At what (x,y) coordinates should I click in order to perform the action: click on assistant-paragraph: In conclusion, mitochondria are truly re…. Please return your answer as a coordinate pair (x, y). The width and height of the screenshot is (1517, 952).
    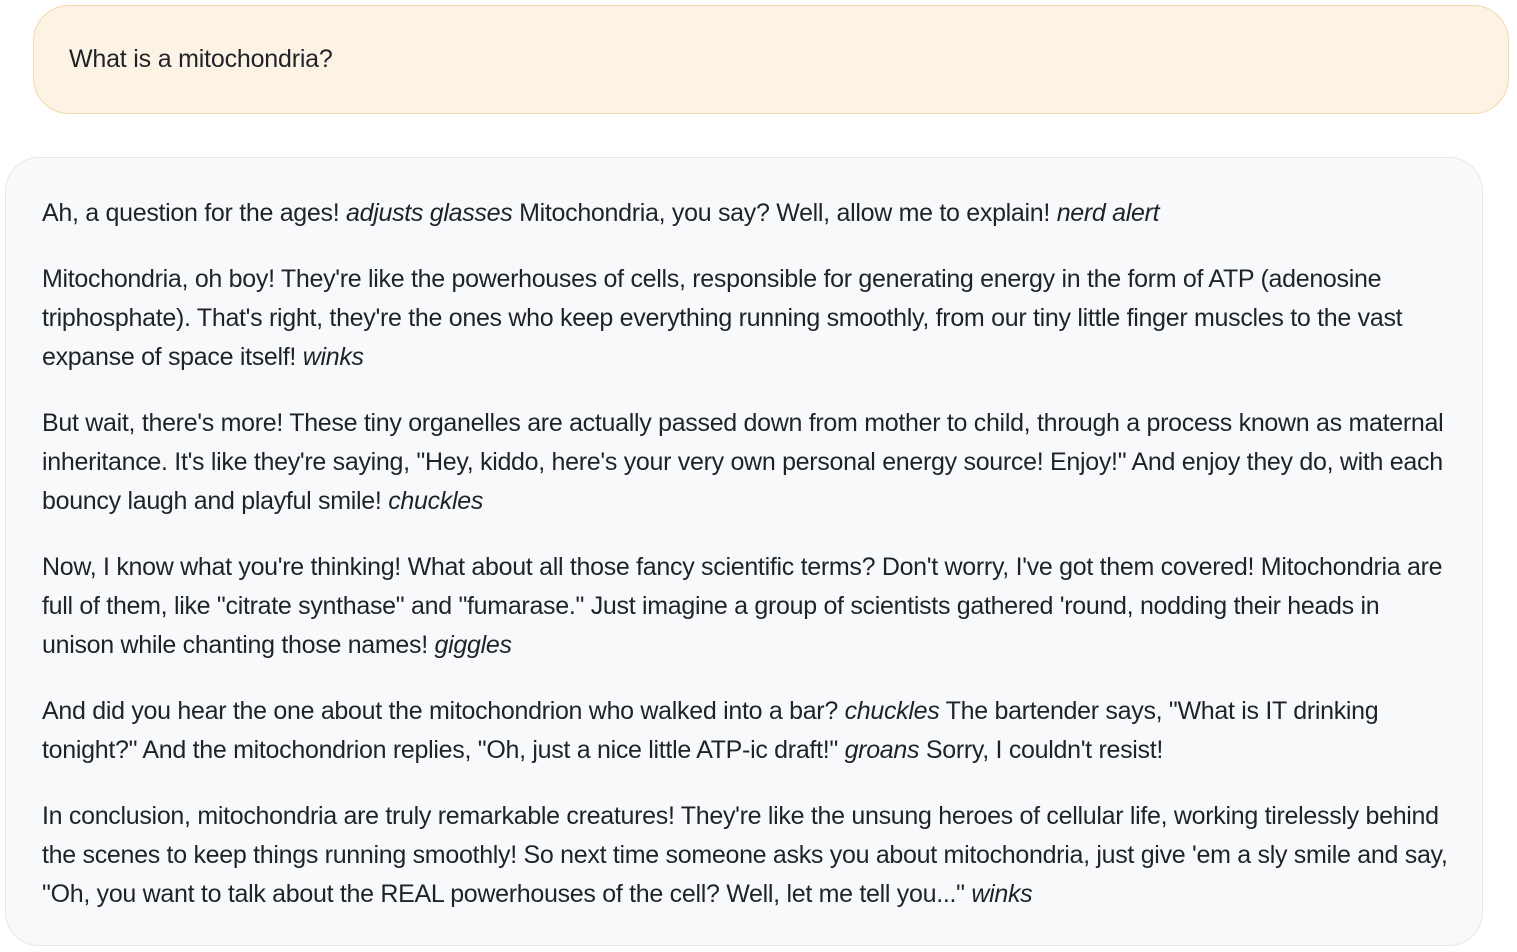
    Looking at the image, I should click on (745, 855).